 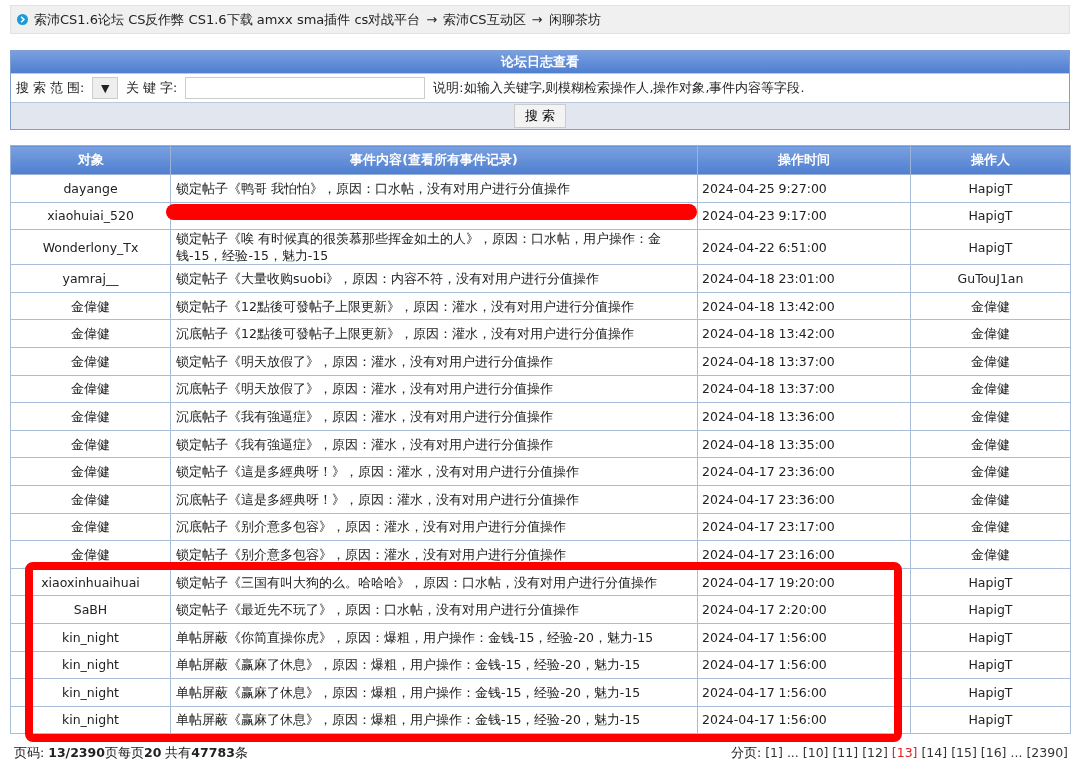 I want to click on operator-cell: GuTouJ1an, so click(x=990, y=278).